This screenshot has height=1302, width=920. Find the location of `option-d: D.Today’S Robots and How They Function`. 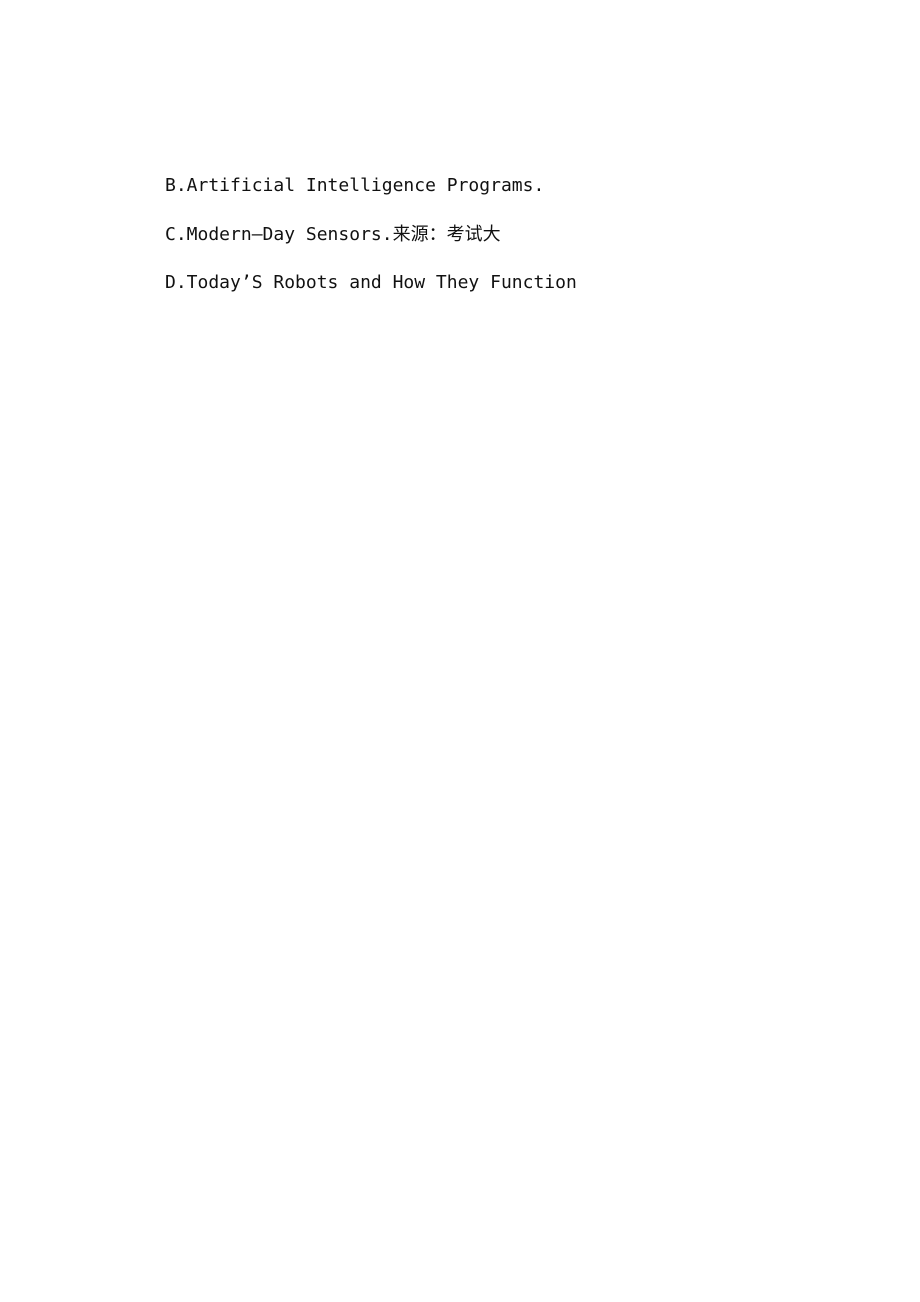

option-d: D.Today’S Robots and How They Function is located at coordinates (371, 282).